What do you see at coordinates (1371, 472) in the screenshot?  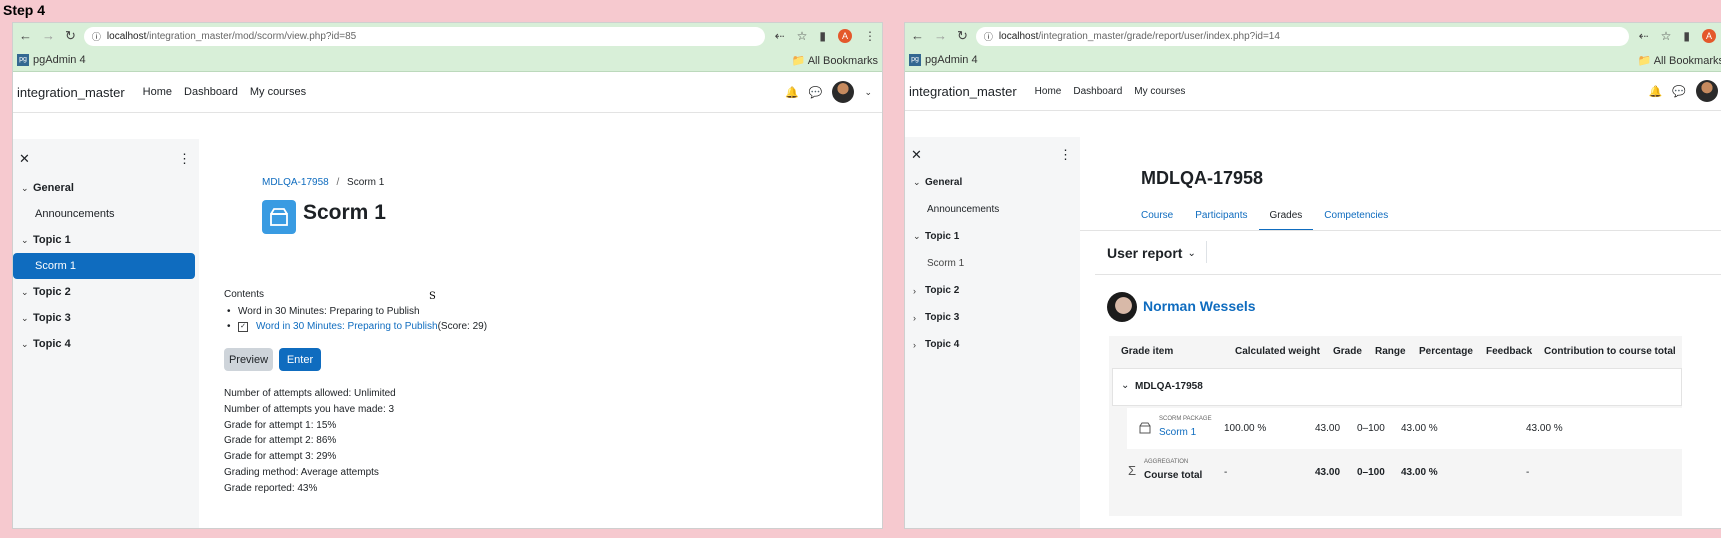 I see `total-range: 0–100` at bounding box center [1371, 472].